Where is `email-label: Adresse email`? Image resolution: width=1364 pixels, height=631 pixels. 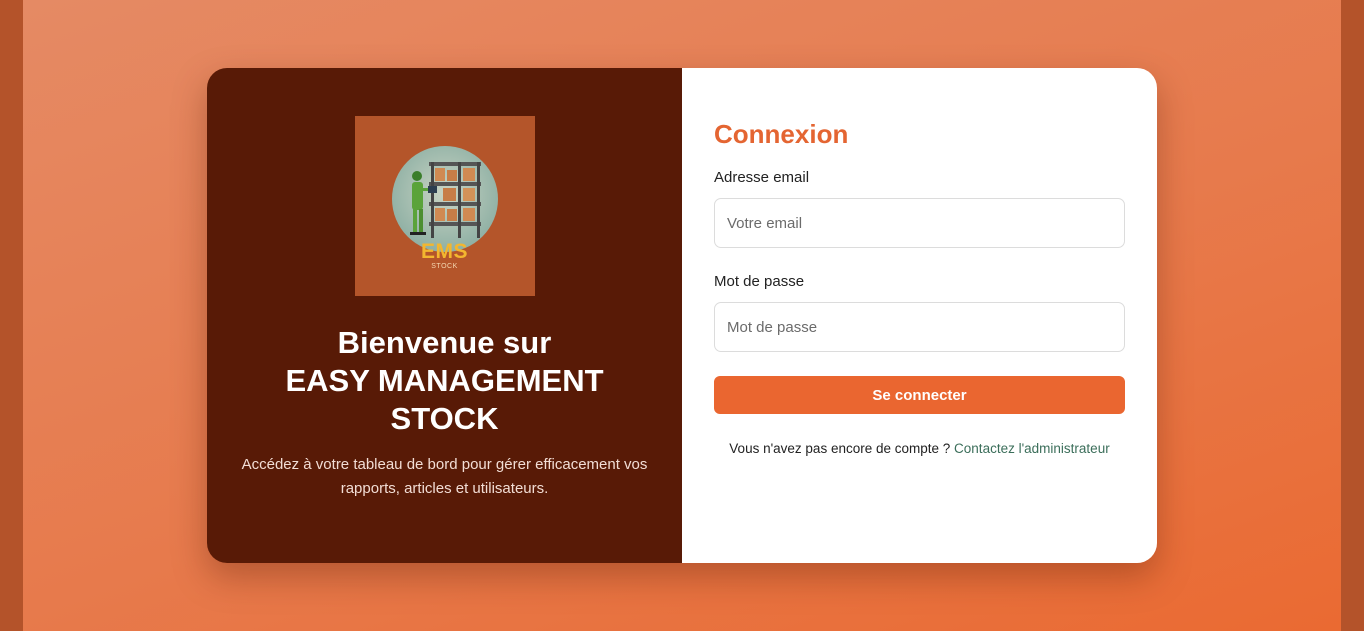 email-label: Adresse email is located at coordinates (762, 177).